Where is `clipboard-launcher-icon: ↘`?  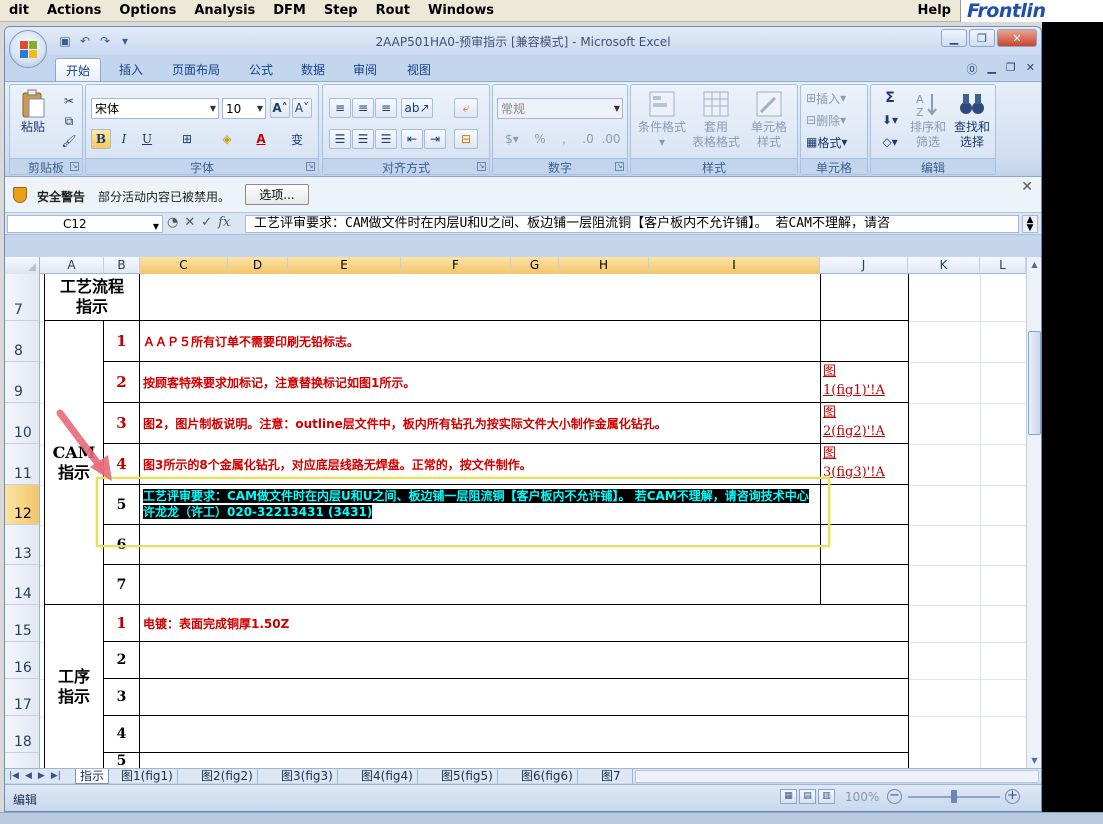 clipboard-launcher-icon: ↘ is located at coordinates (74, 166).